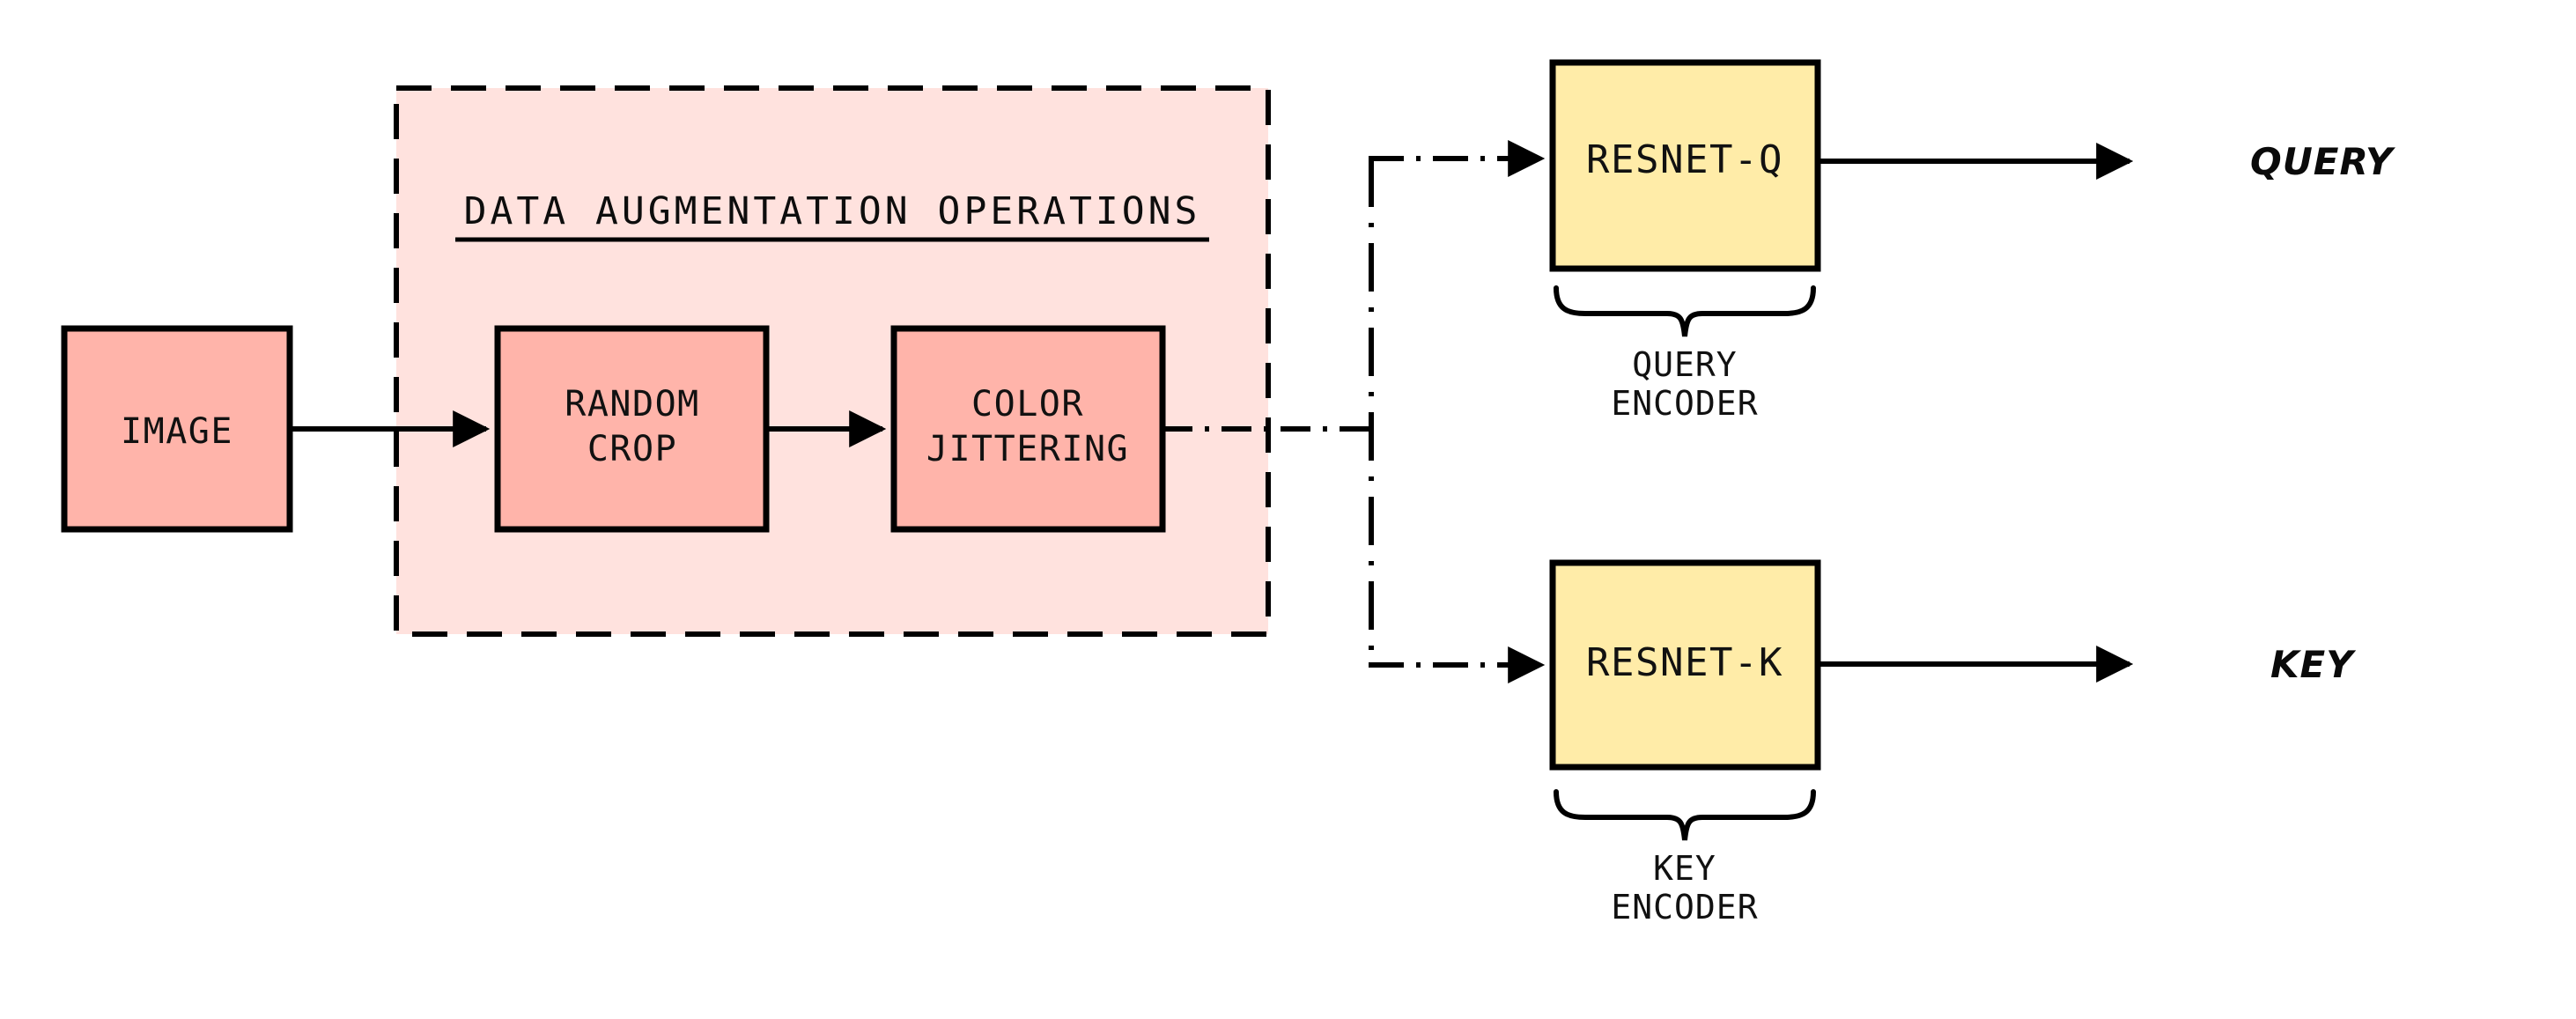 The image size is (2576, 1019). Describe the element at coordinates (1684, 907) in the screenshot. I see `key-encoder-label-line2: ENCODER` at that location.